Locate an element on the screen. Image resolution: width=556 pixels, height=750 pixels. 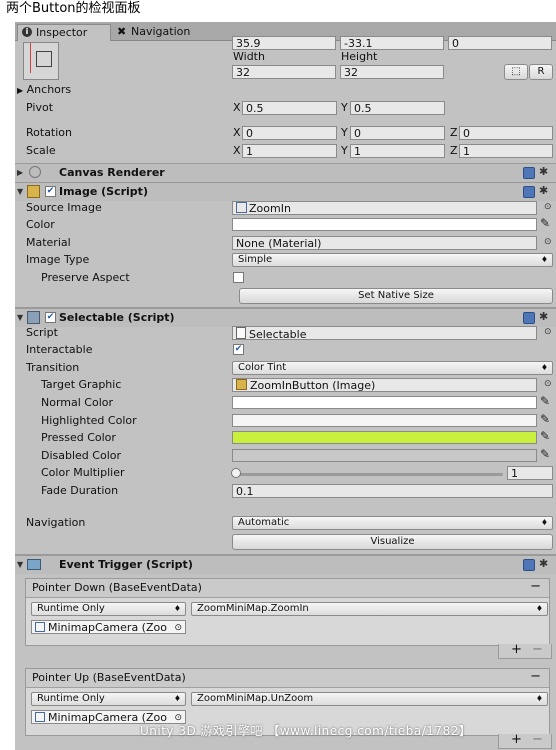
image-script-header: ▼ ✔ Image (Script) ✱ is located at coordinates (285, 191).